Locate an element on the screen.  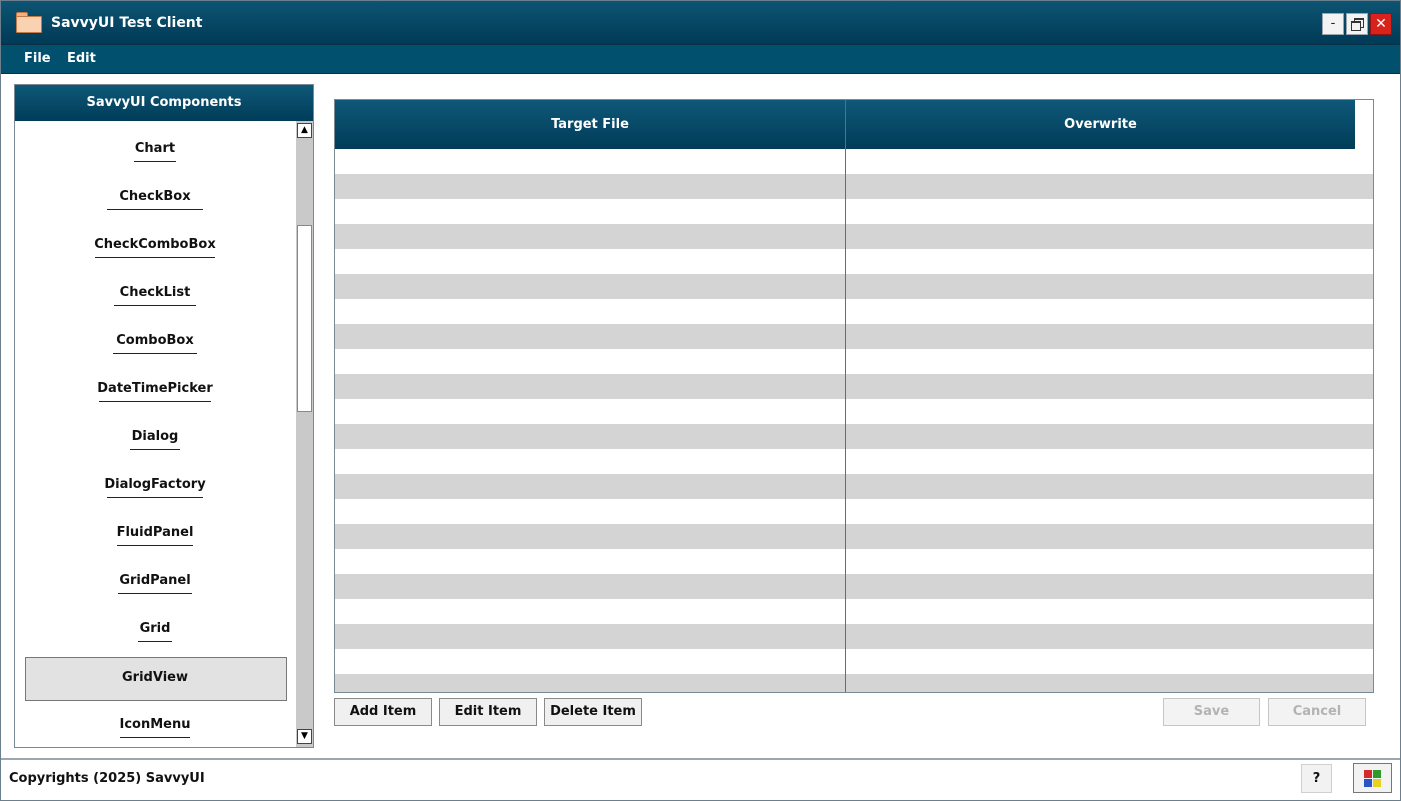
component-item: ComboBox is located at coordinates (155, 343).